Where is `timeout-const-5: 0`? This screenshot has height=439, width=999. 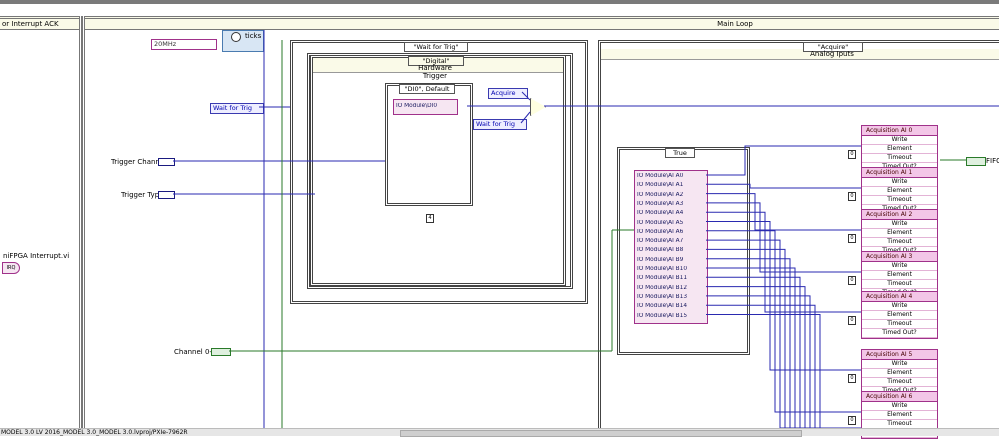 timeout-const-5: 0 is located at coordinates (852, 378).